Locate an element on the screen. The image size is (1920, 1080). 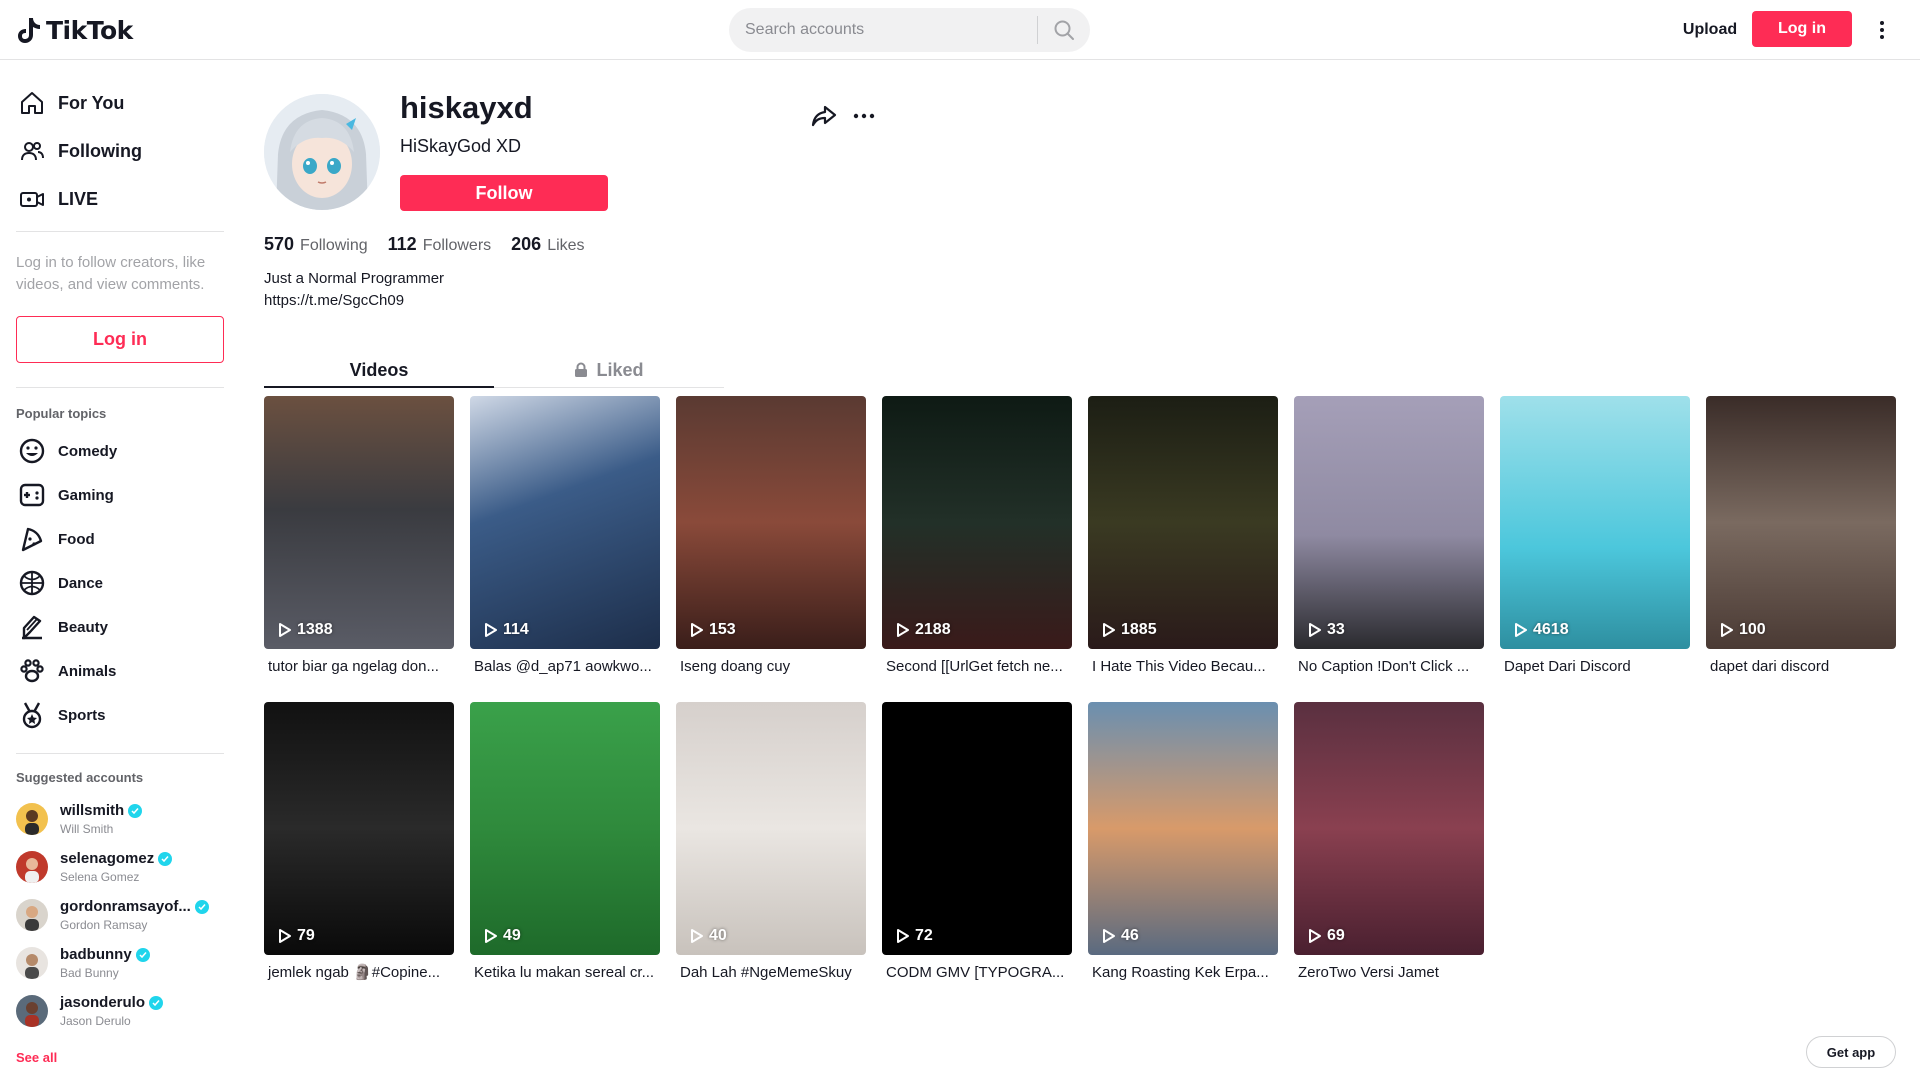
sidebar-divider is located at coordinates (120, 753).